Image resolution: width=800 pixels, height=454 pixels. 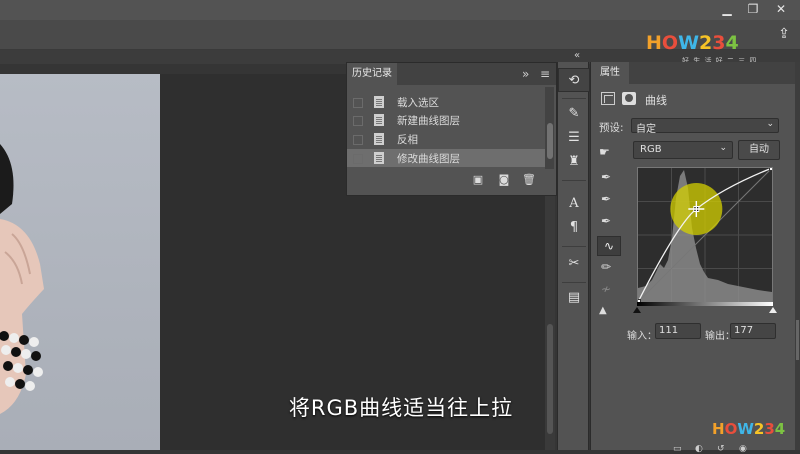 What do you see at coordinates (407, 140) in the screenshot?
I see `history-item-label: 反相` at bounding box center [407, 140].